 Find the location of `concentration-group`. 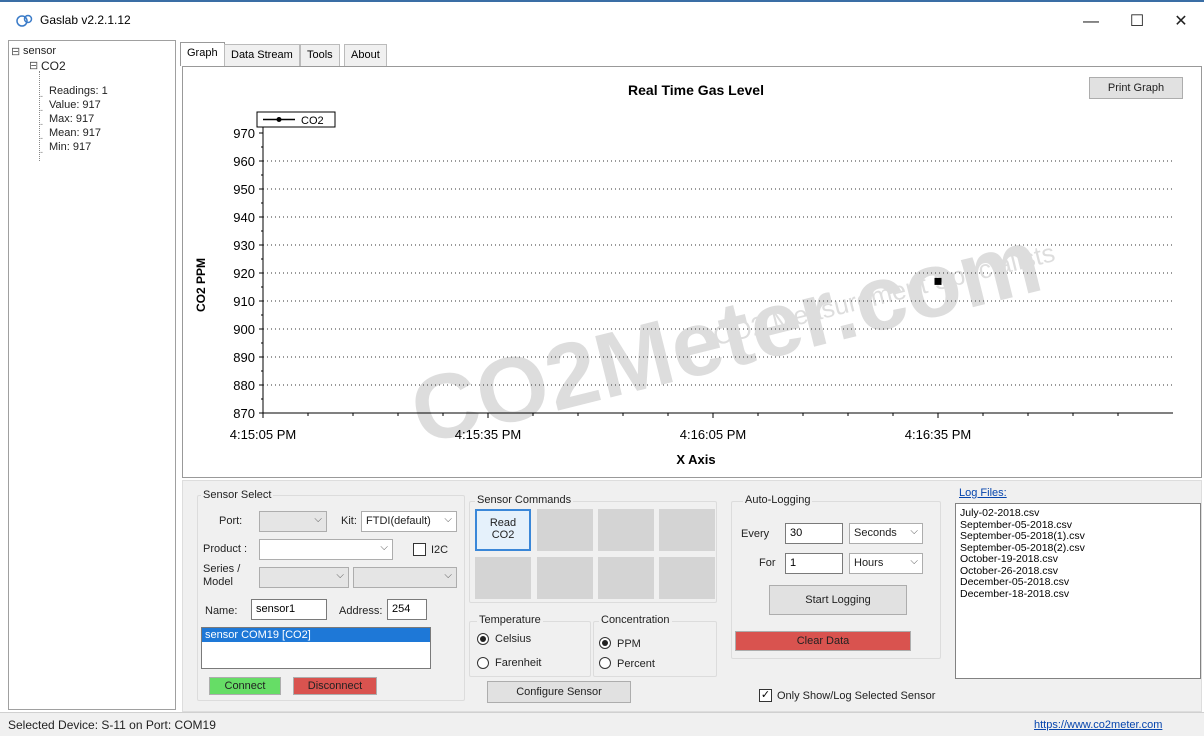

concentration-group is located at coordinates (655, 649).